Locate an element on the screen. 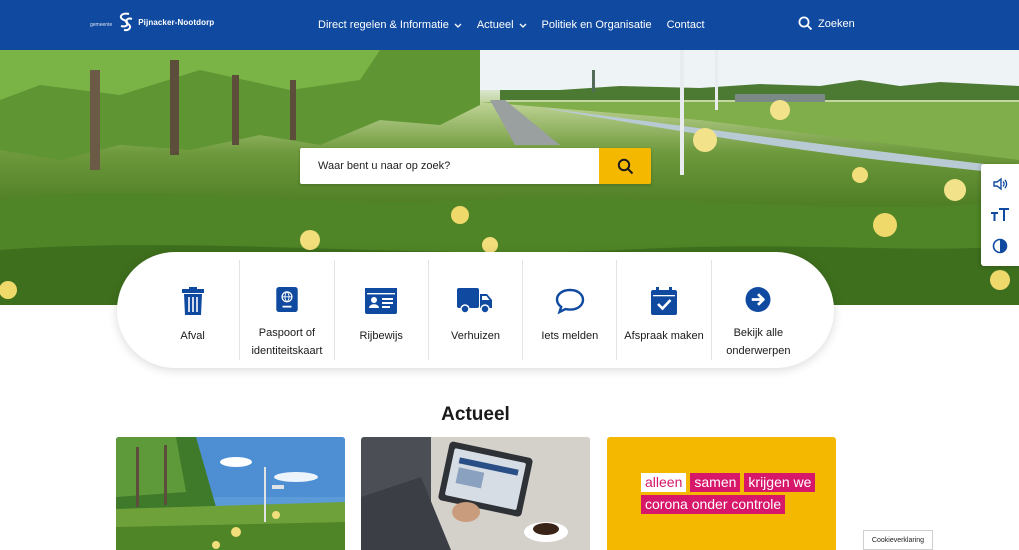  slogan-line-1: alleen samen krijgen we is located at coordinates (731, 482).